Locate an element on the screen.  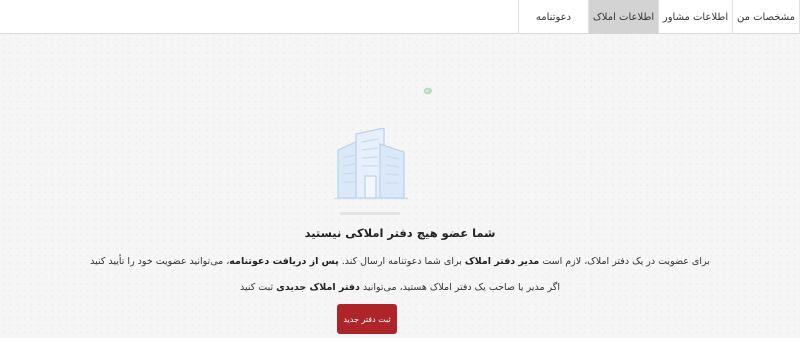
tab-my-profile: مشخصات من is located at coordinates (766, 17).